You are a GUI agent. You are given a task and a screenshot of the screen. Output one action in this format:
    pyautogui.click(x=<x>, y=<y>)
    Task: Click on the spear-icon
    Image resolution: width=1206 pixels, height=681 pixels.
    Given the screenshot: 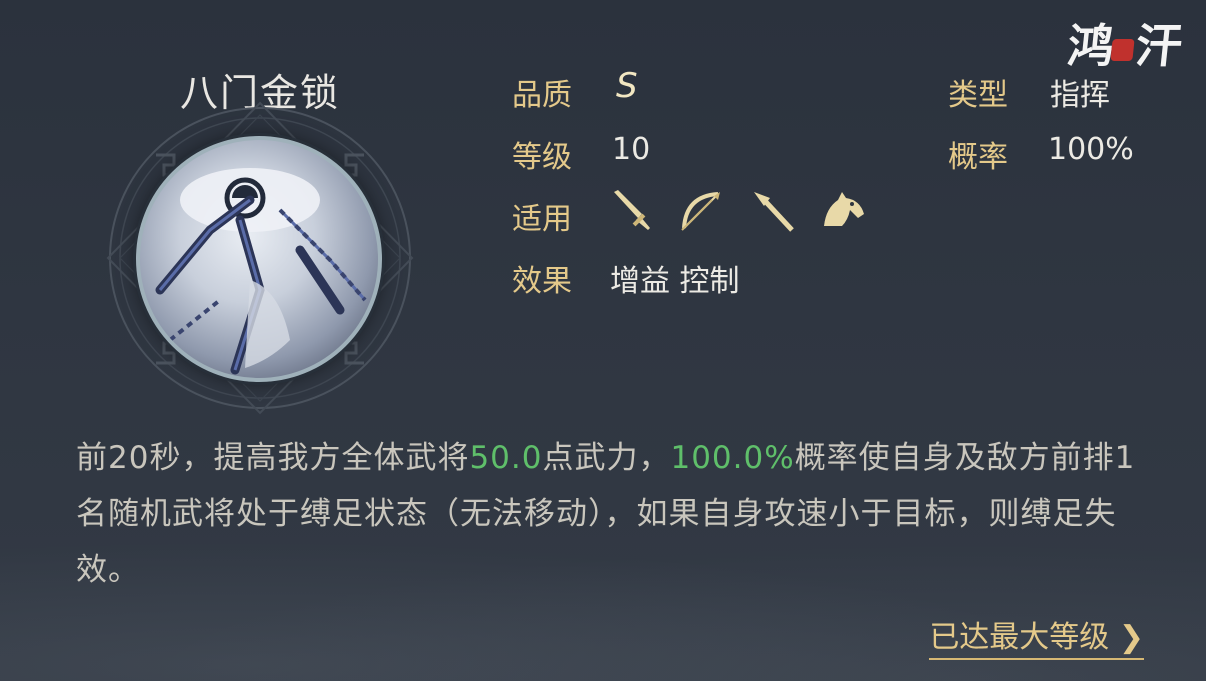 What is the action you would take?
    pyautogui.click(x=774, y=212)
    